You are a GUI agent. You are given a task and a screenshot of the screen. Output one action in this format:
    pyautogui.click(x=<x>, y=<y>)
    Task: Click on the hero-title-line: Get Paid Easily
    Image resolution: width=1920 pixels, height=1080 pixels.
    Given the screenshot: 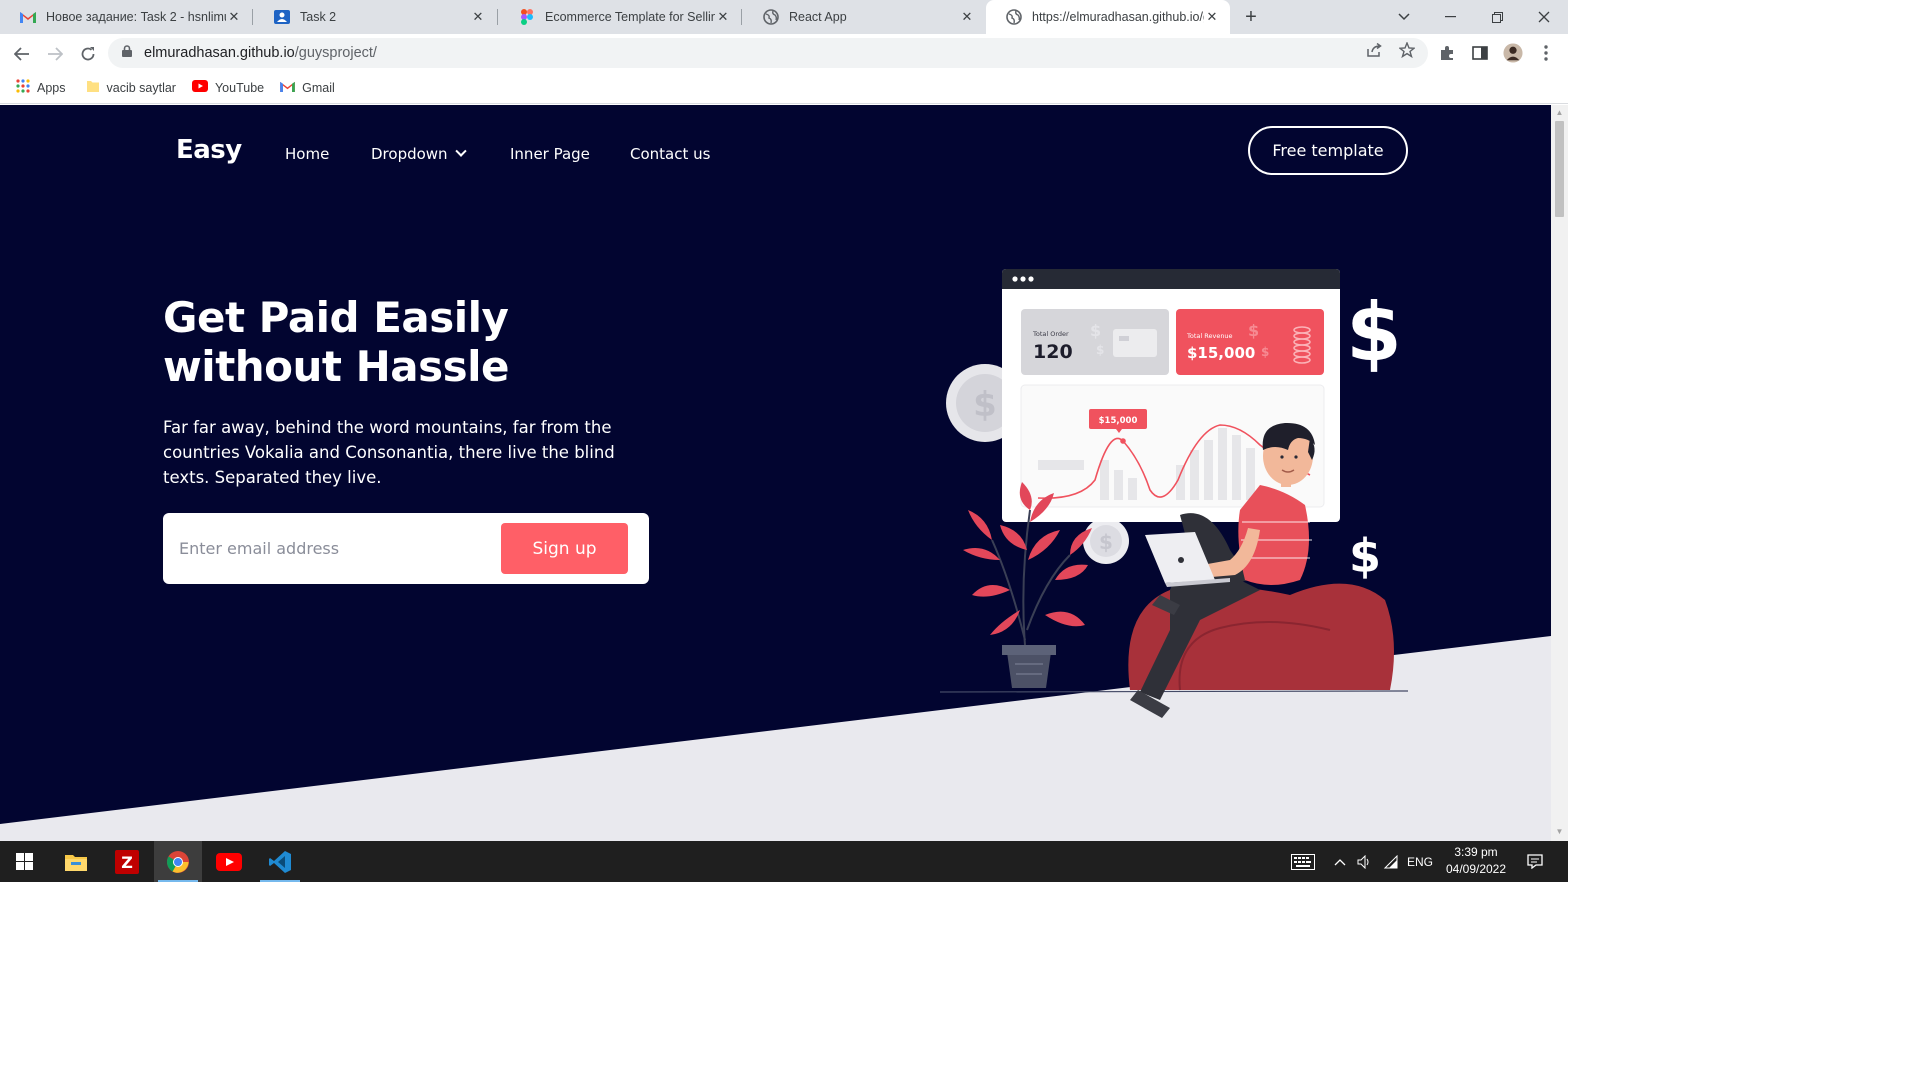 What is the action you would take?
    pyautogui.click(x=336, y=317)
    